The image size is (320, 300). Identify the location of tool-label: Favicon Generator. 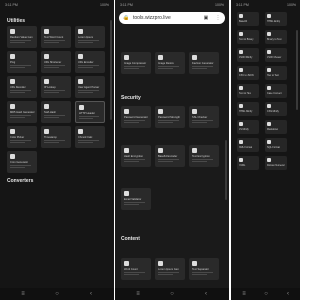
(203, 63).